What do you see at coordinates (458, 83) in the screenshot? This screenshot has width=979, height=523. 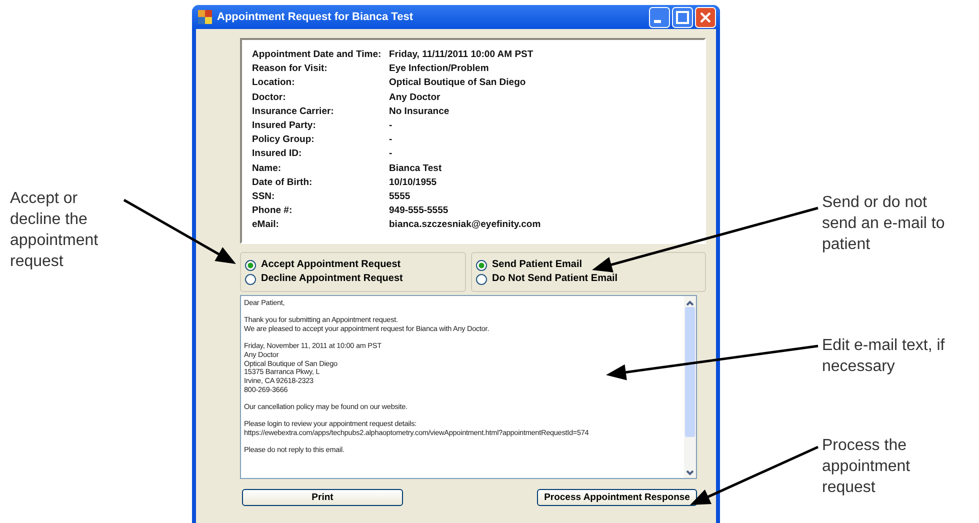 I see `detail-value: Optical Boutique of San Diego` at bounding box center [458, 83].